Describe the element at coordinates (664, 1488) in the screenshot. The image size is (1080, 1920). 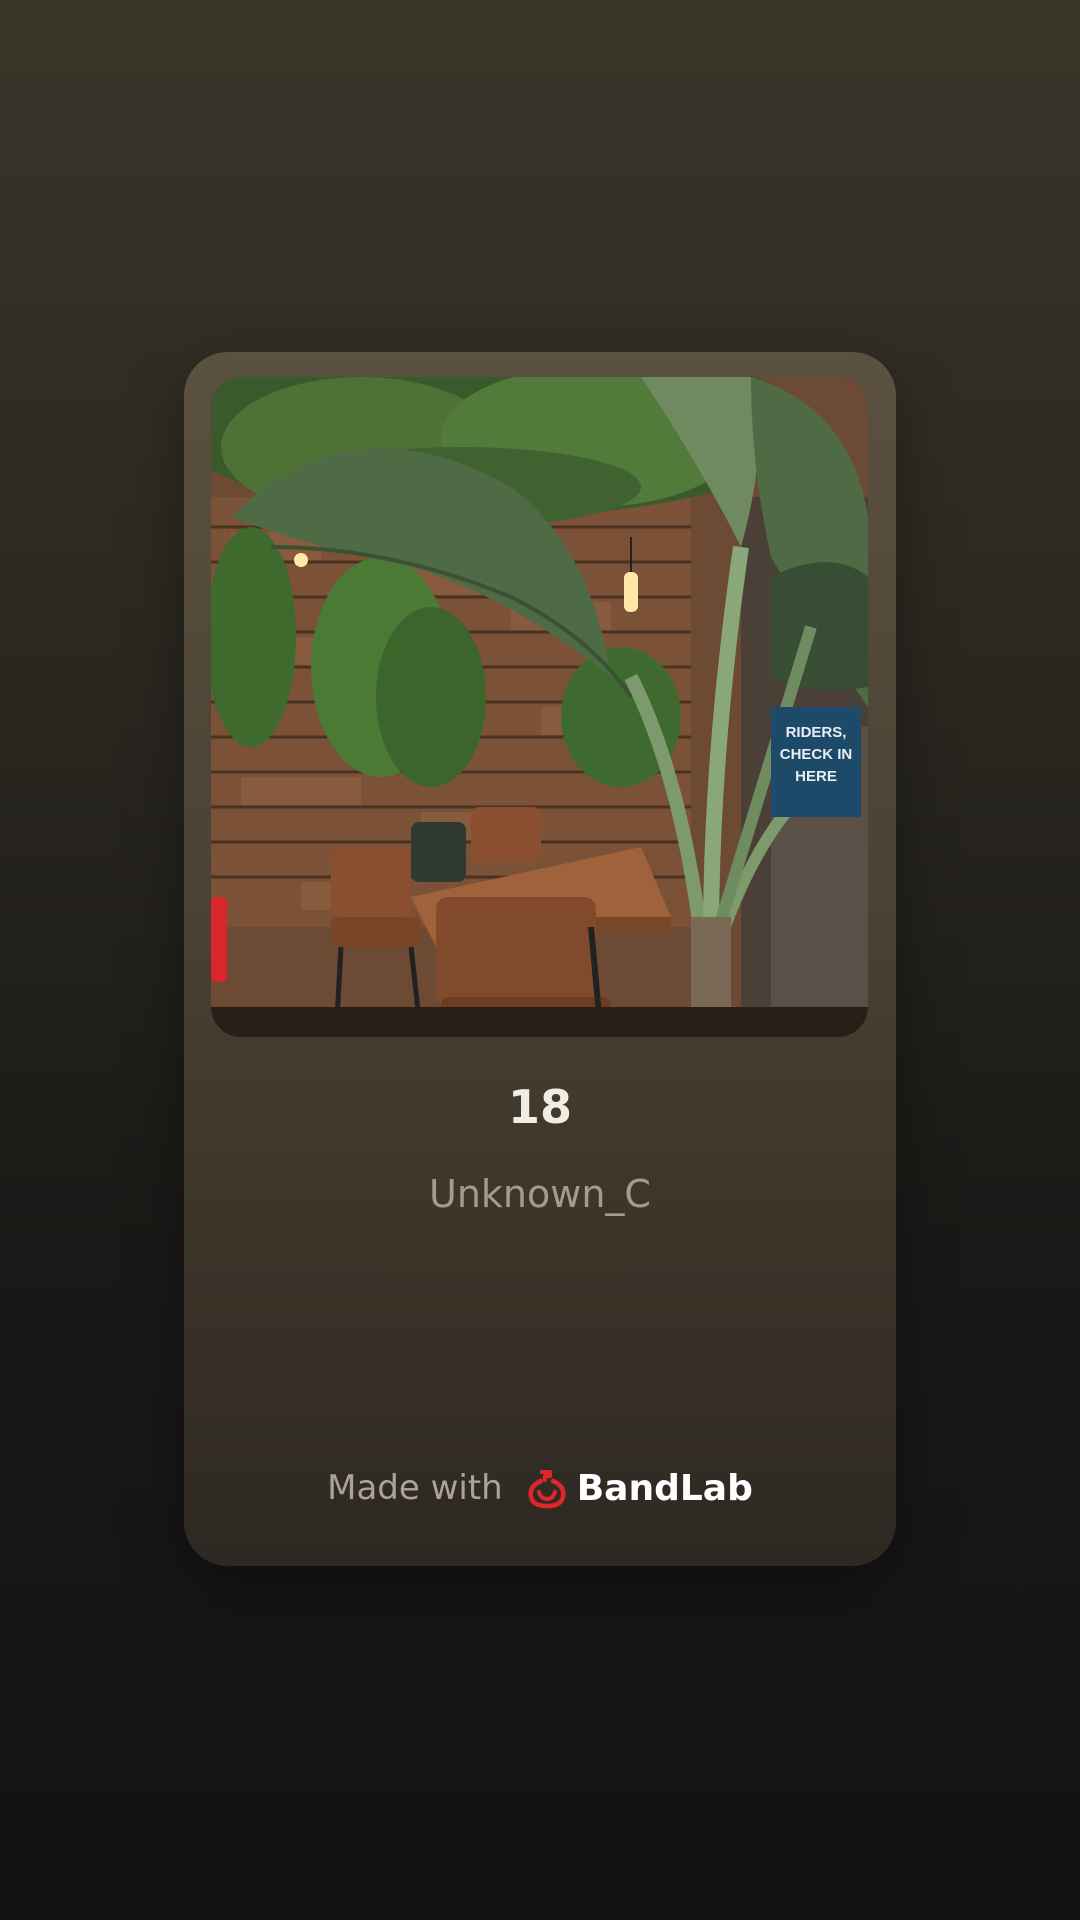
I see `brand-name: BandLab` at that location.